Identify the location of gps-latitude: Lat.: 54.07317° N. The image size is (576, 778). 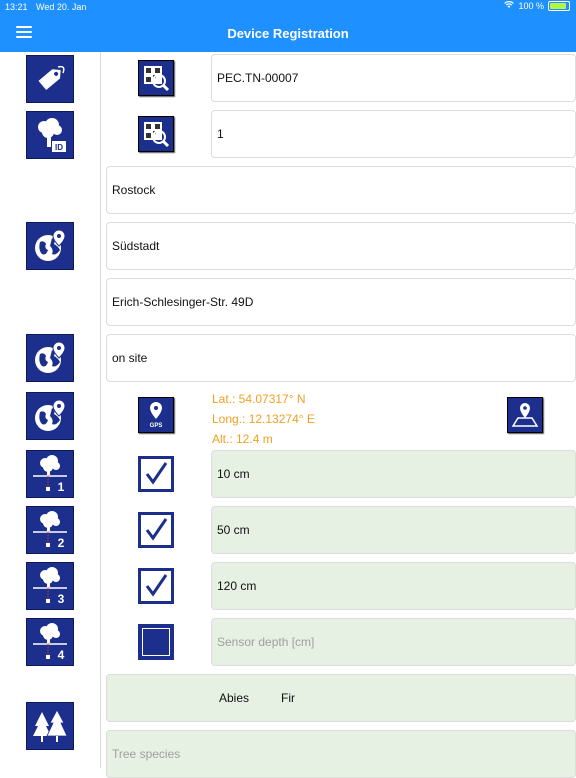
(259, 399).